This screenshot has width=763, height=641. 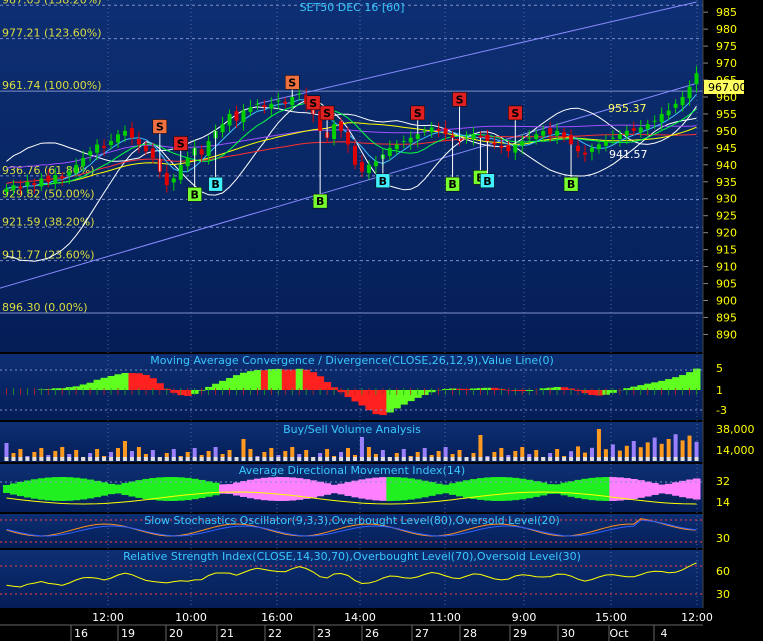 What do you see at coordinates (726, 165) in the screenshot?
I see `price-tick-label: 940` at bounding box center [726, 165].